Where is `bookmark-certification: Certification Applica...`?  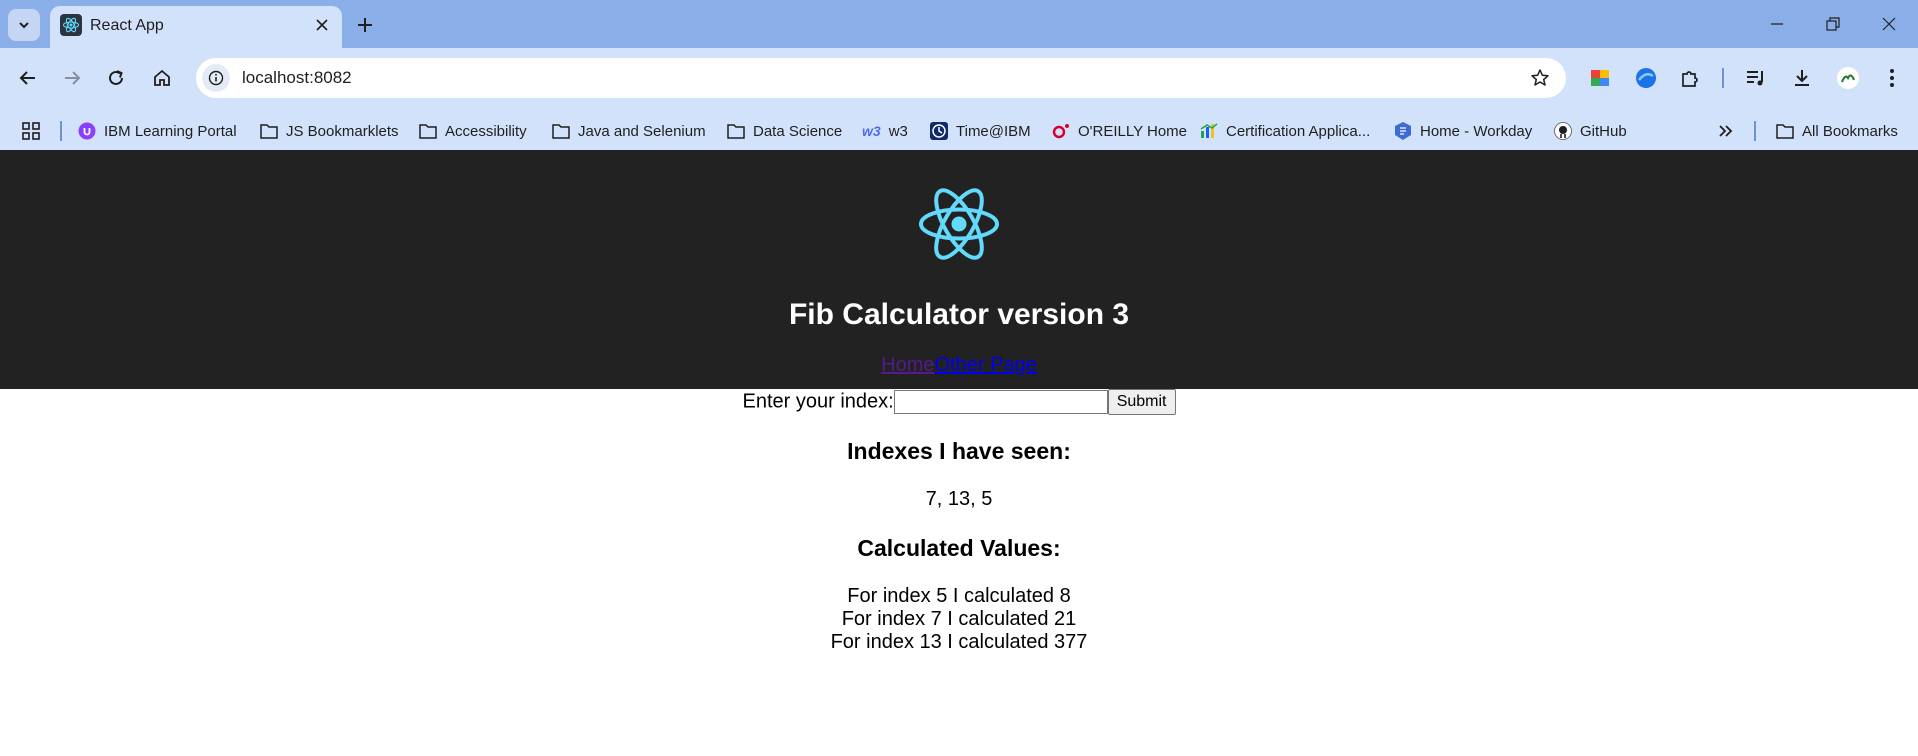
bookmark-certification: Certification Applica... is located at coordinates (1285, 131).